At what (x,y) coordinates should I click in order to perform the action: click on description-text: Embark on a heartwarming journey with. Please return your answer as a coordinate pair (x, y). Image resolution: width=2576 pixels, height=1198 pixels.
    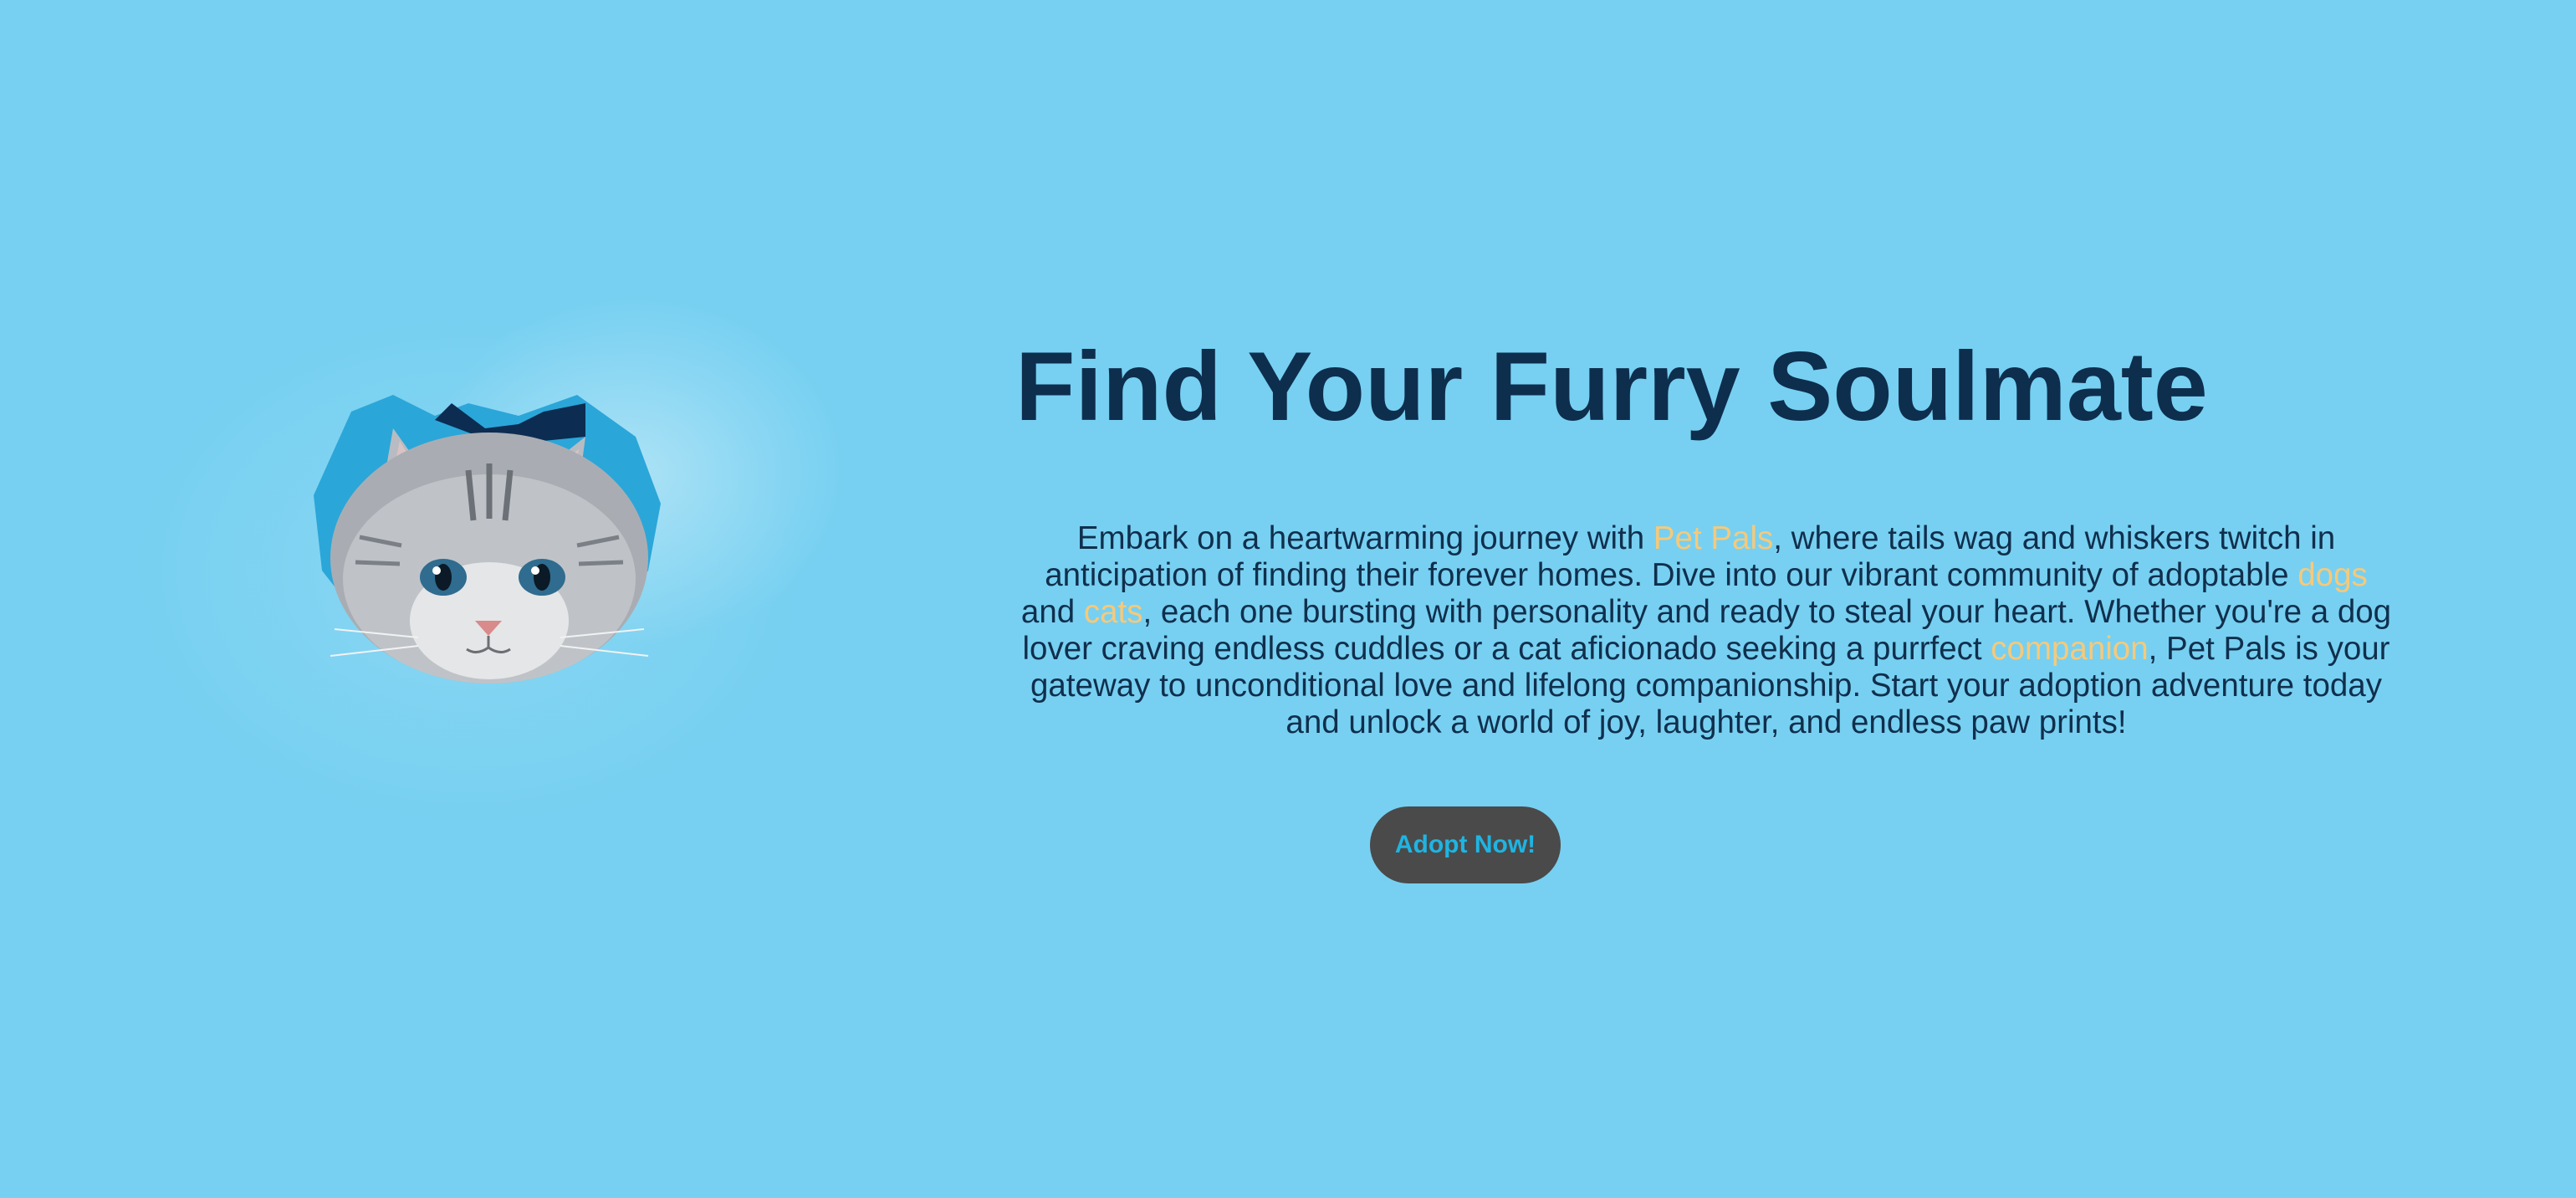
    Looking at the image, I should click on (1364, 538).